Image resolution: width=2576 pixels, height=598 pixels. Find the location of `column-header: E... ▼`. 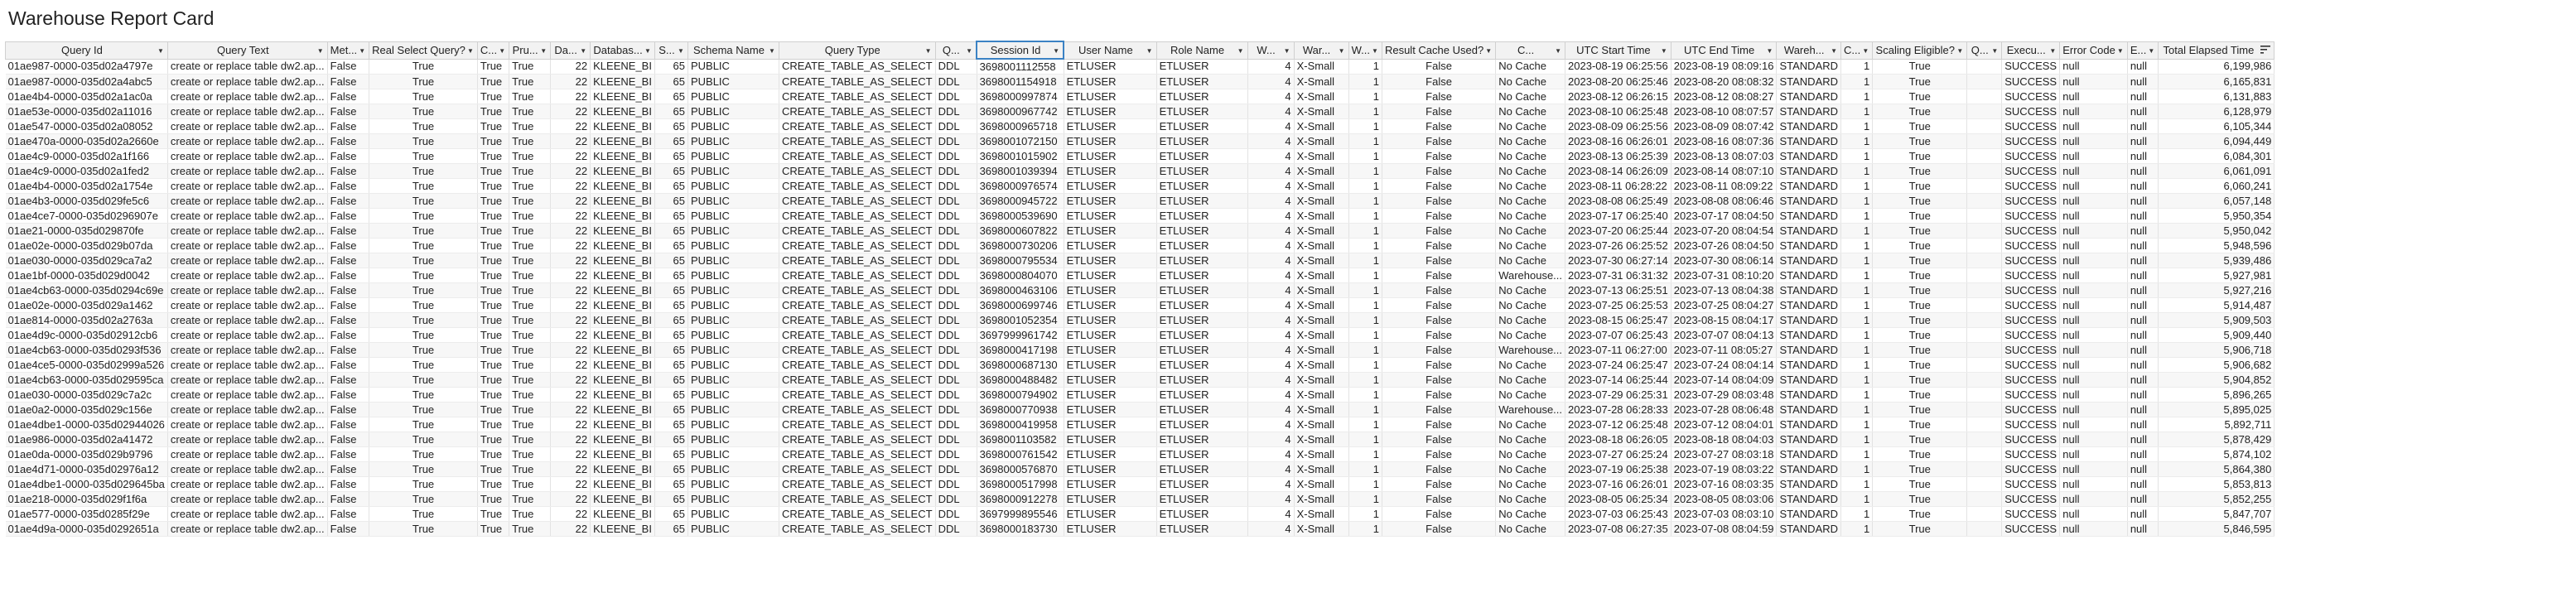

column-header: E... ▼ is located at coordinates (2142, 50).